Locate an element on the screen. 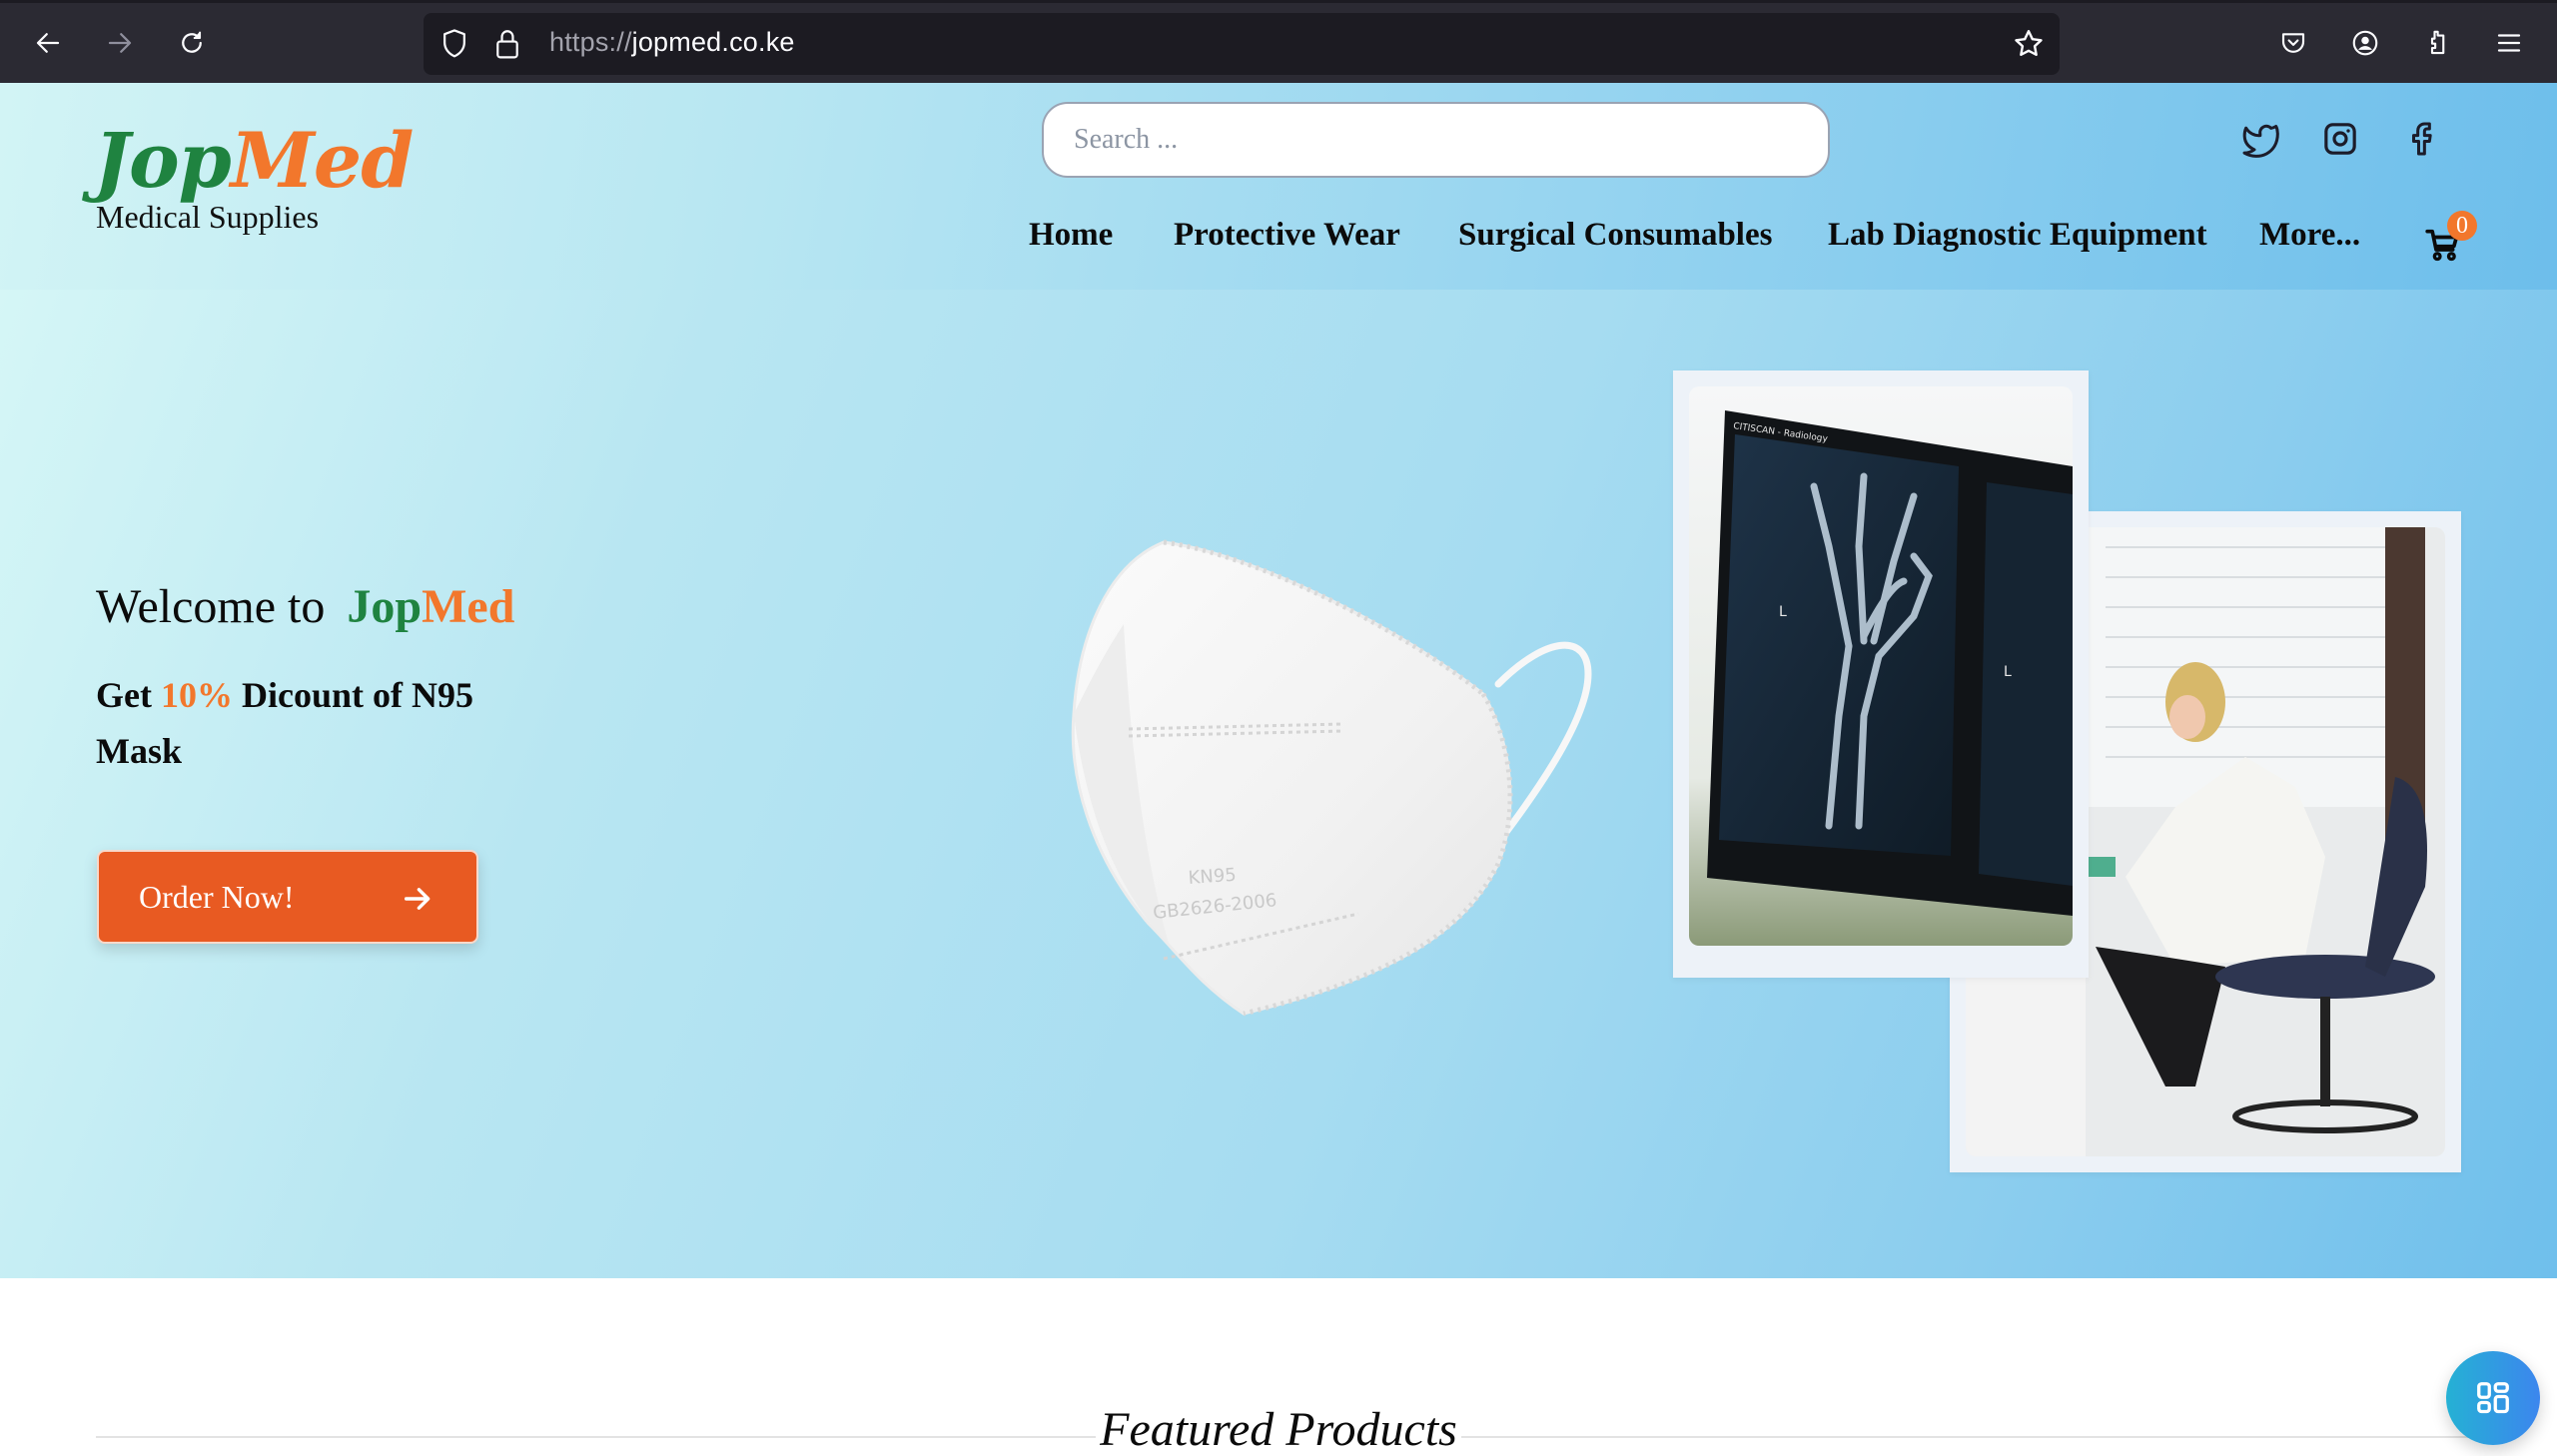  mask-print-kn95: KN95 is located at coordinates (1213, 877).